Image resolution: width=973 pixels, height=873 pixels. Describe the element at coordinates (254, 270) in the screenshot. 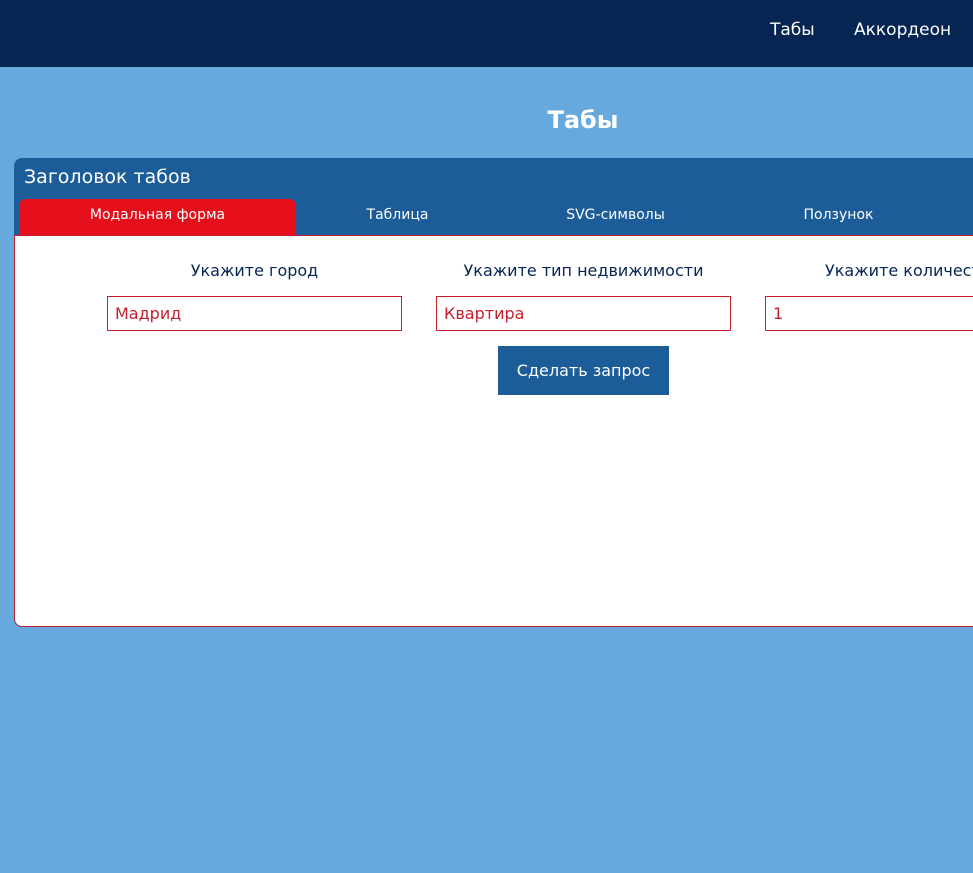

I see `city-label: Укажите город` at that location.